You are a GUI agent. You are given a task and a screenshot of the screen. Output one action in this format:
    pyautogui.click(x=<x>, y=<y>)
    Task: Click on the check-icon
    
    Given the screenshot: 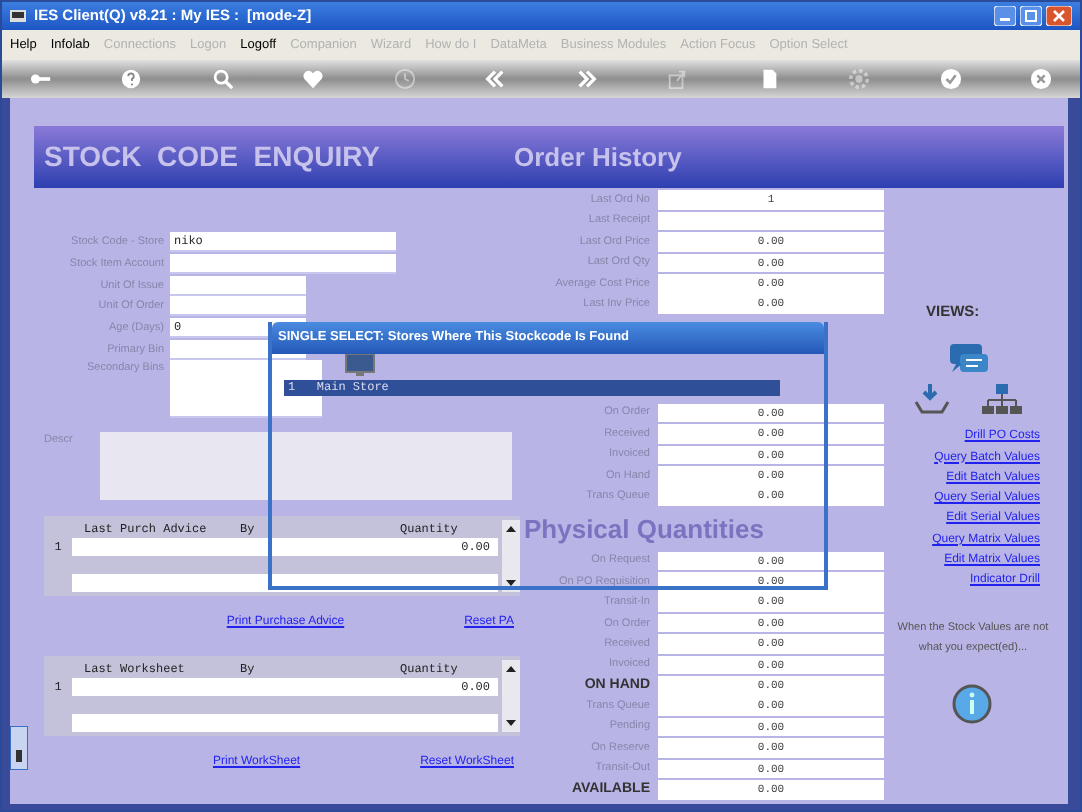 What is the action you would take?
    pyautogui.click(x=950, y=79)
    